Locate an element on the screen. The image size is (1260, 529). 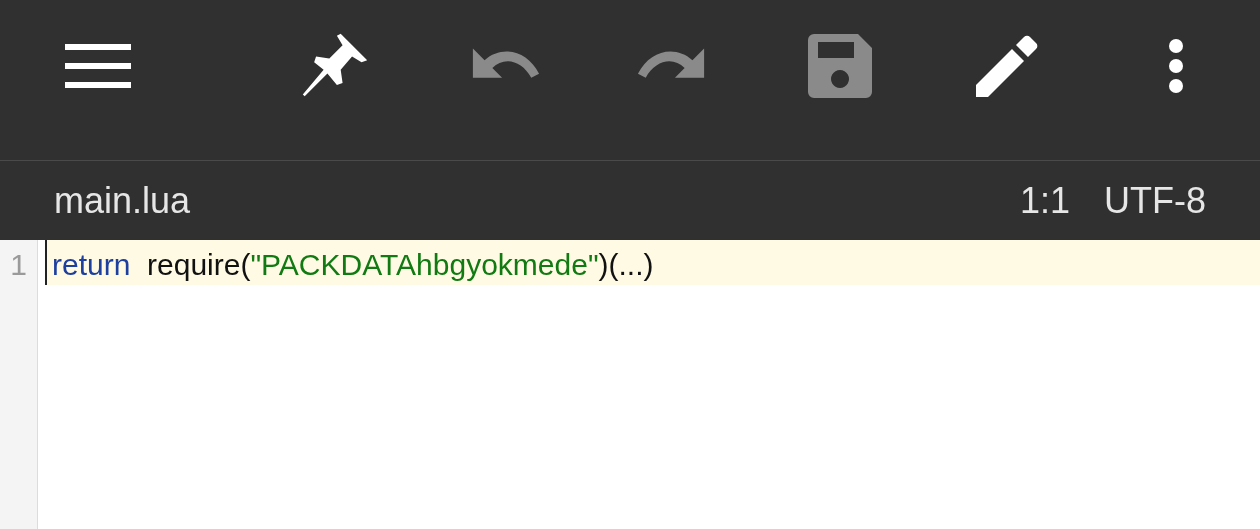
menu-icon is located at coordinates (98, 66).